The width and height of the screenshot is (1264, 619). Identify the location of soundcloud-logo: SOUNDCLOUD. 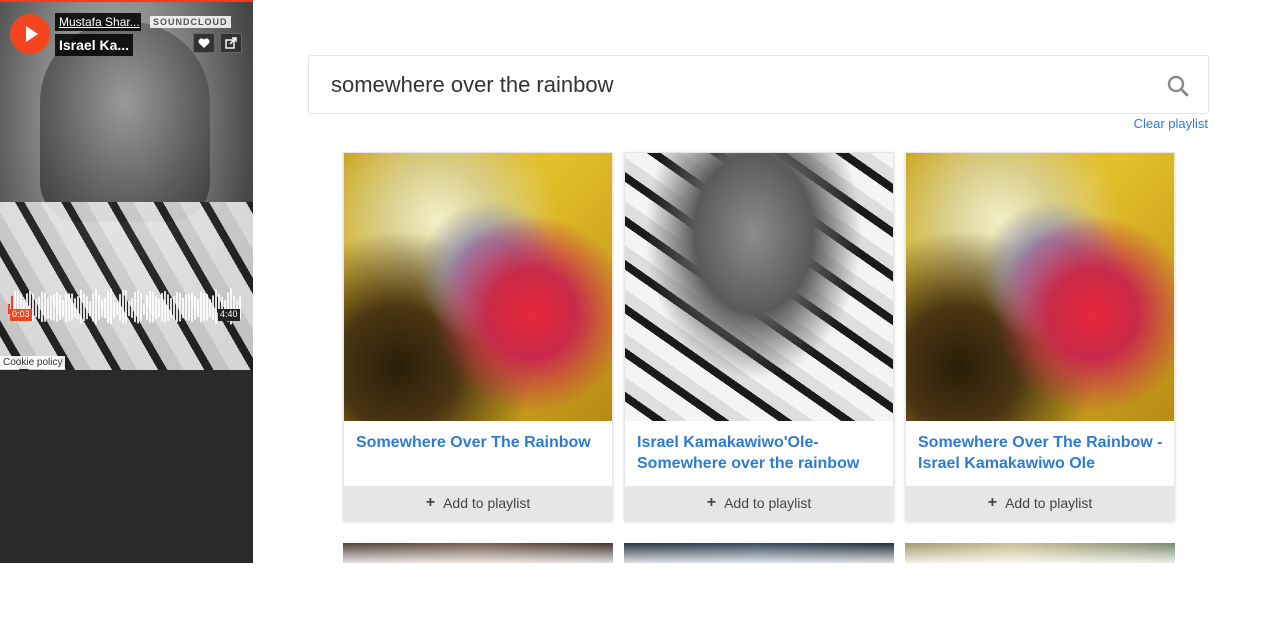
(190, 22).